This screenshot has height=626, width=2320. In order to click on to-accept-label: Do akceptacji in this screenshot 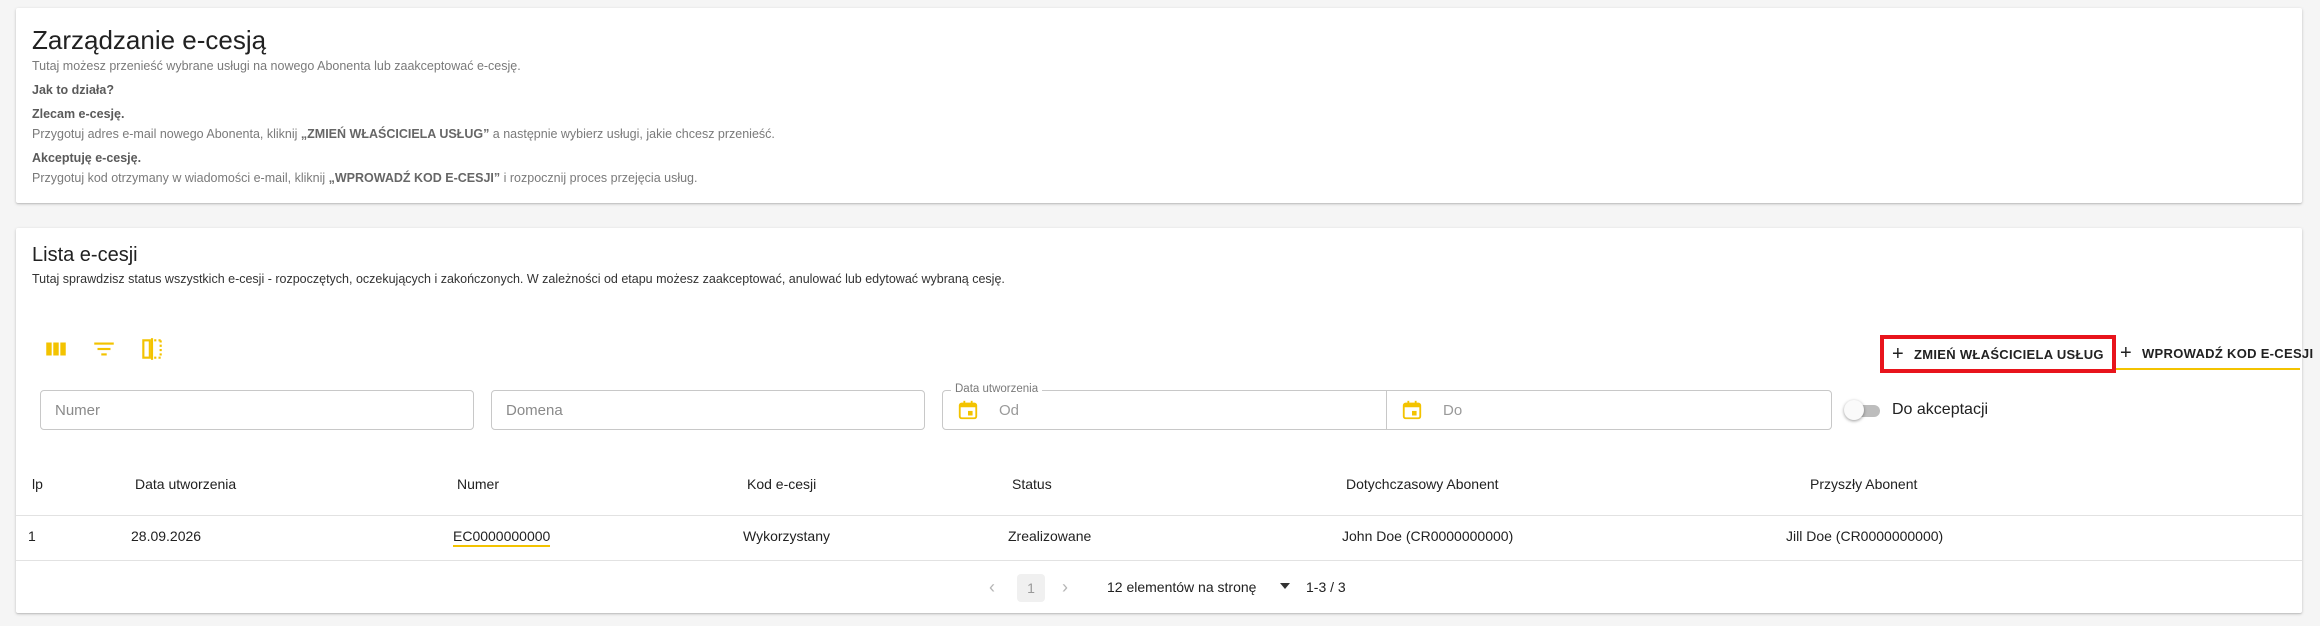, I will do `click(1940, 409)`.